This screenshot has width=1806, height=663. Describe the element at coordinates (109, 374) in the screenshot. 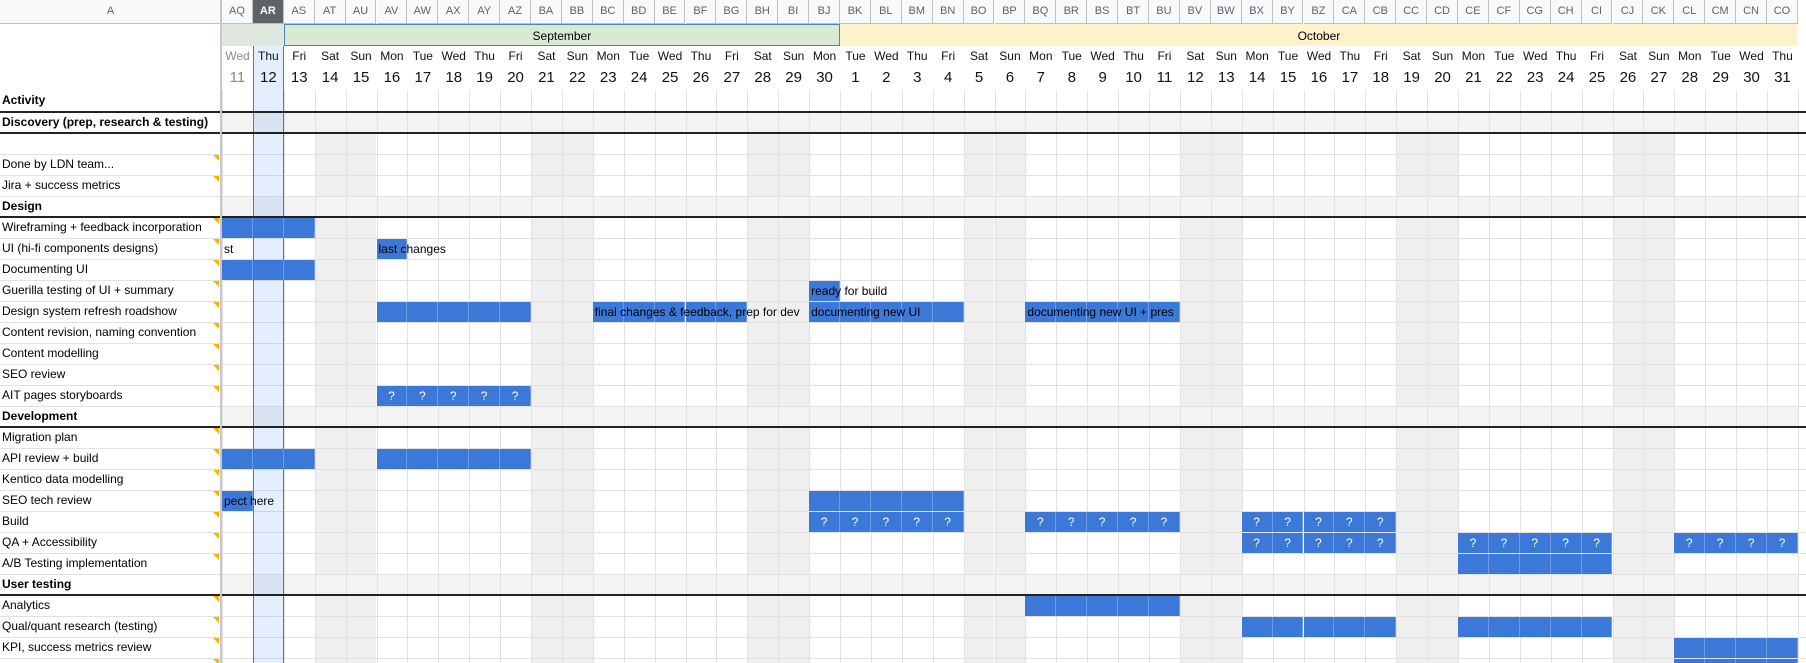

I see `activity-row-label: SEO review` at that location.